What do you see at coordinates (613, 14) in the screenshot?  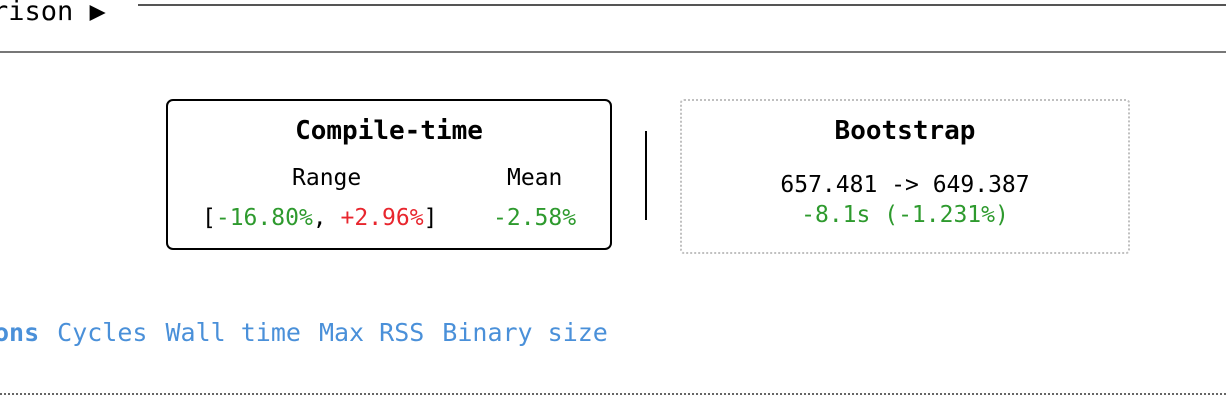 I see `comparison-section-header: rison ▶` at bounding box center [613, 14].